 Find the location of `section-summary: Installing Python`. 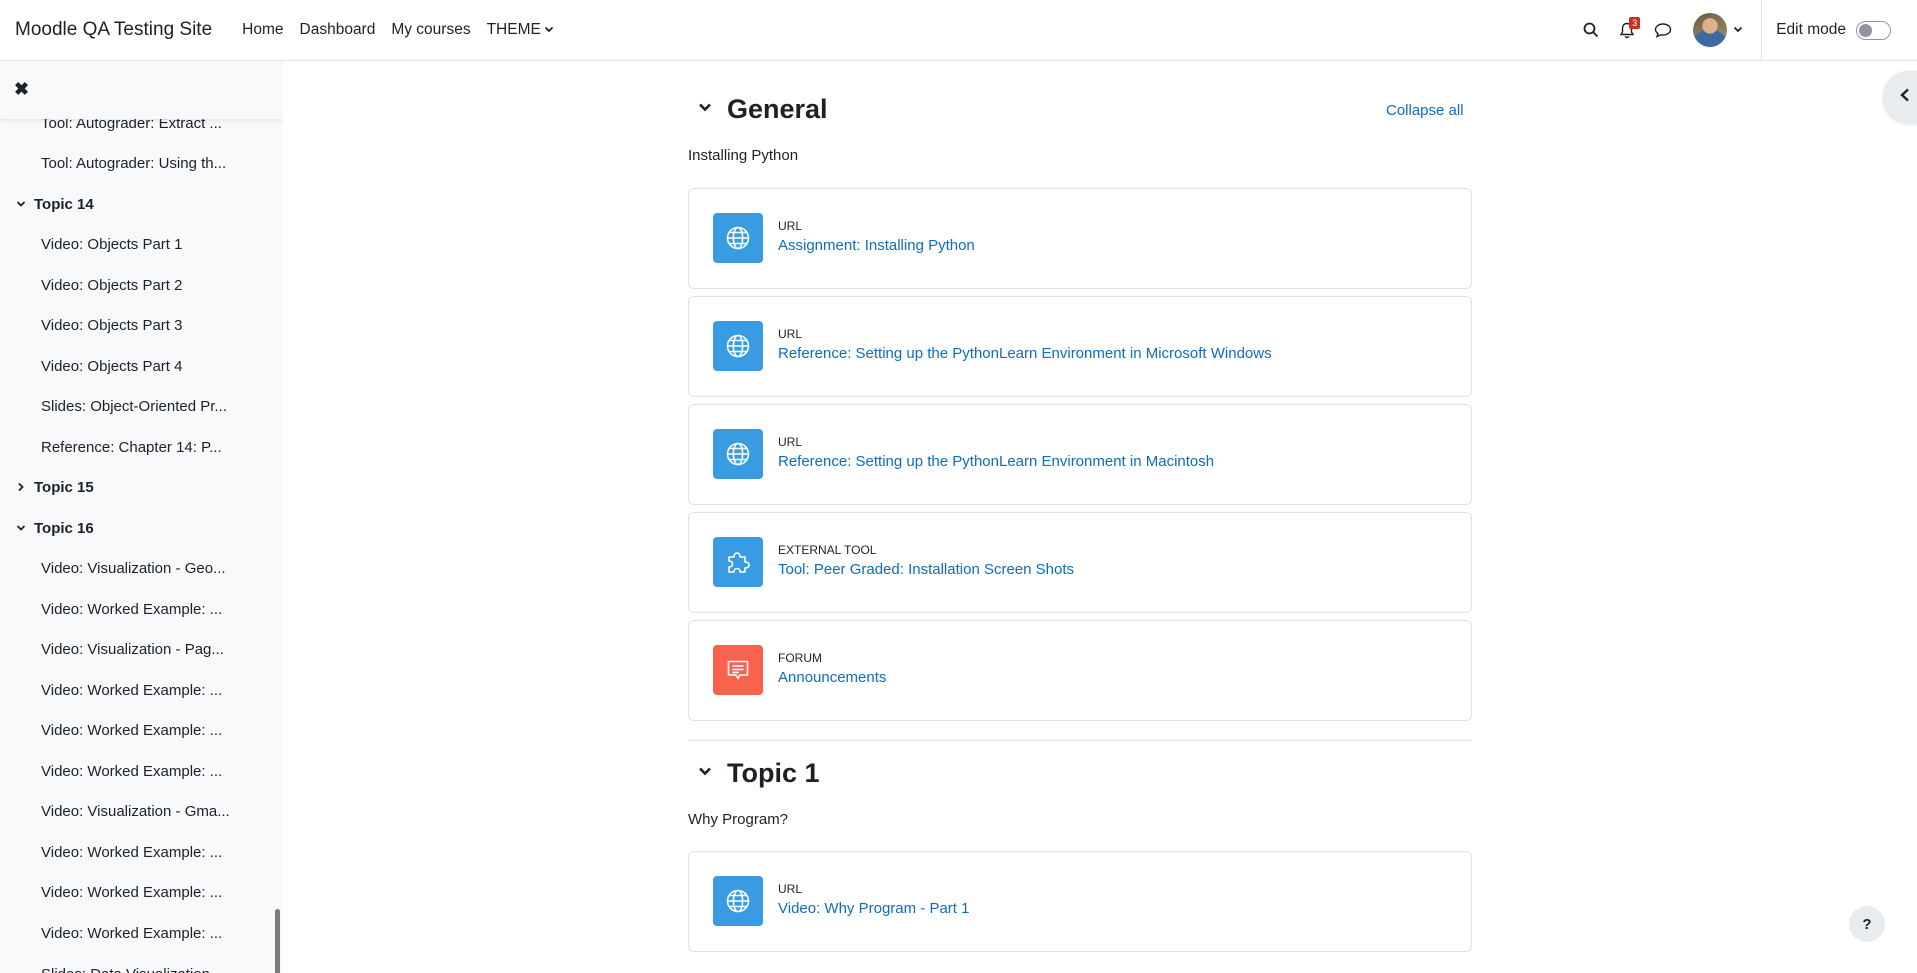

section-summary: Installing Python is located at coordinates (743, 155).